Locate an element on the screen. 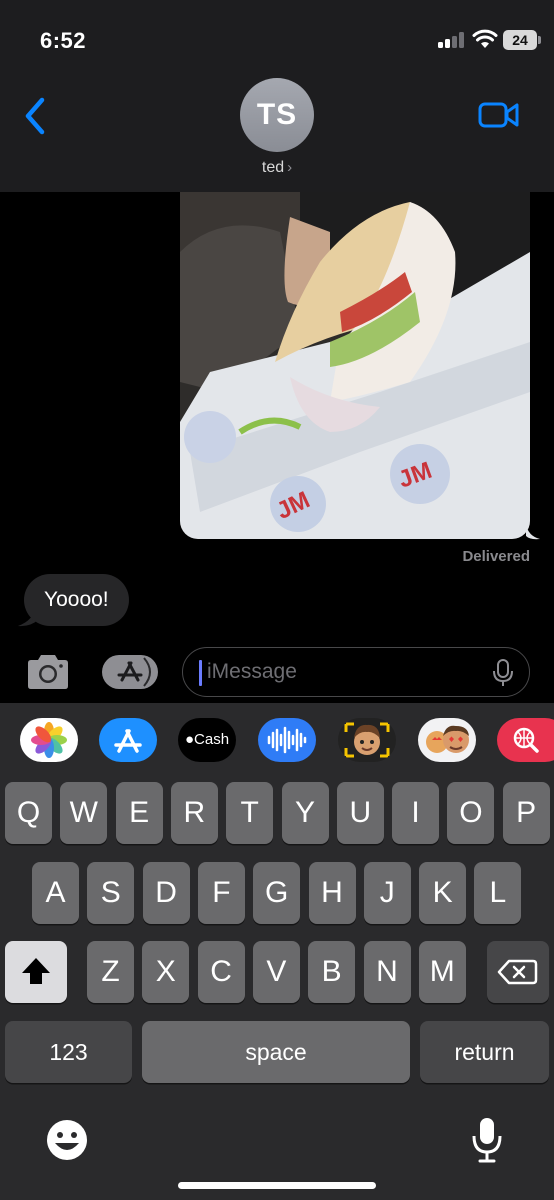 The width and height of the screenshot is (554, 1200). delivery-status: Delivered is located at coordinates (496, 556).